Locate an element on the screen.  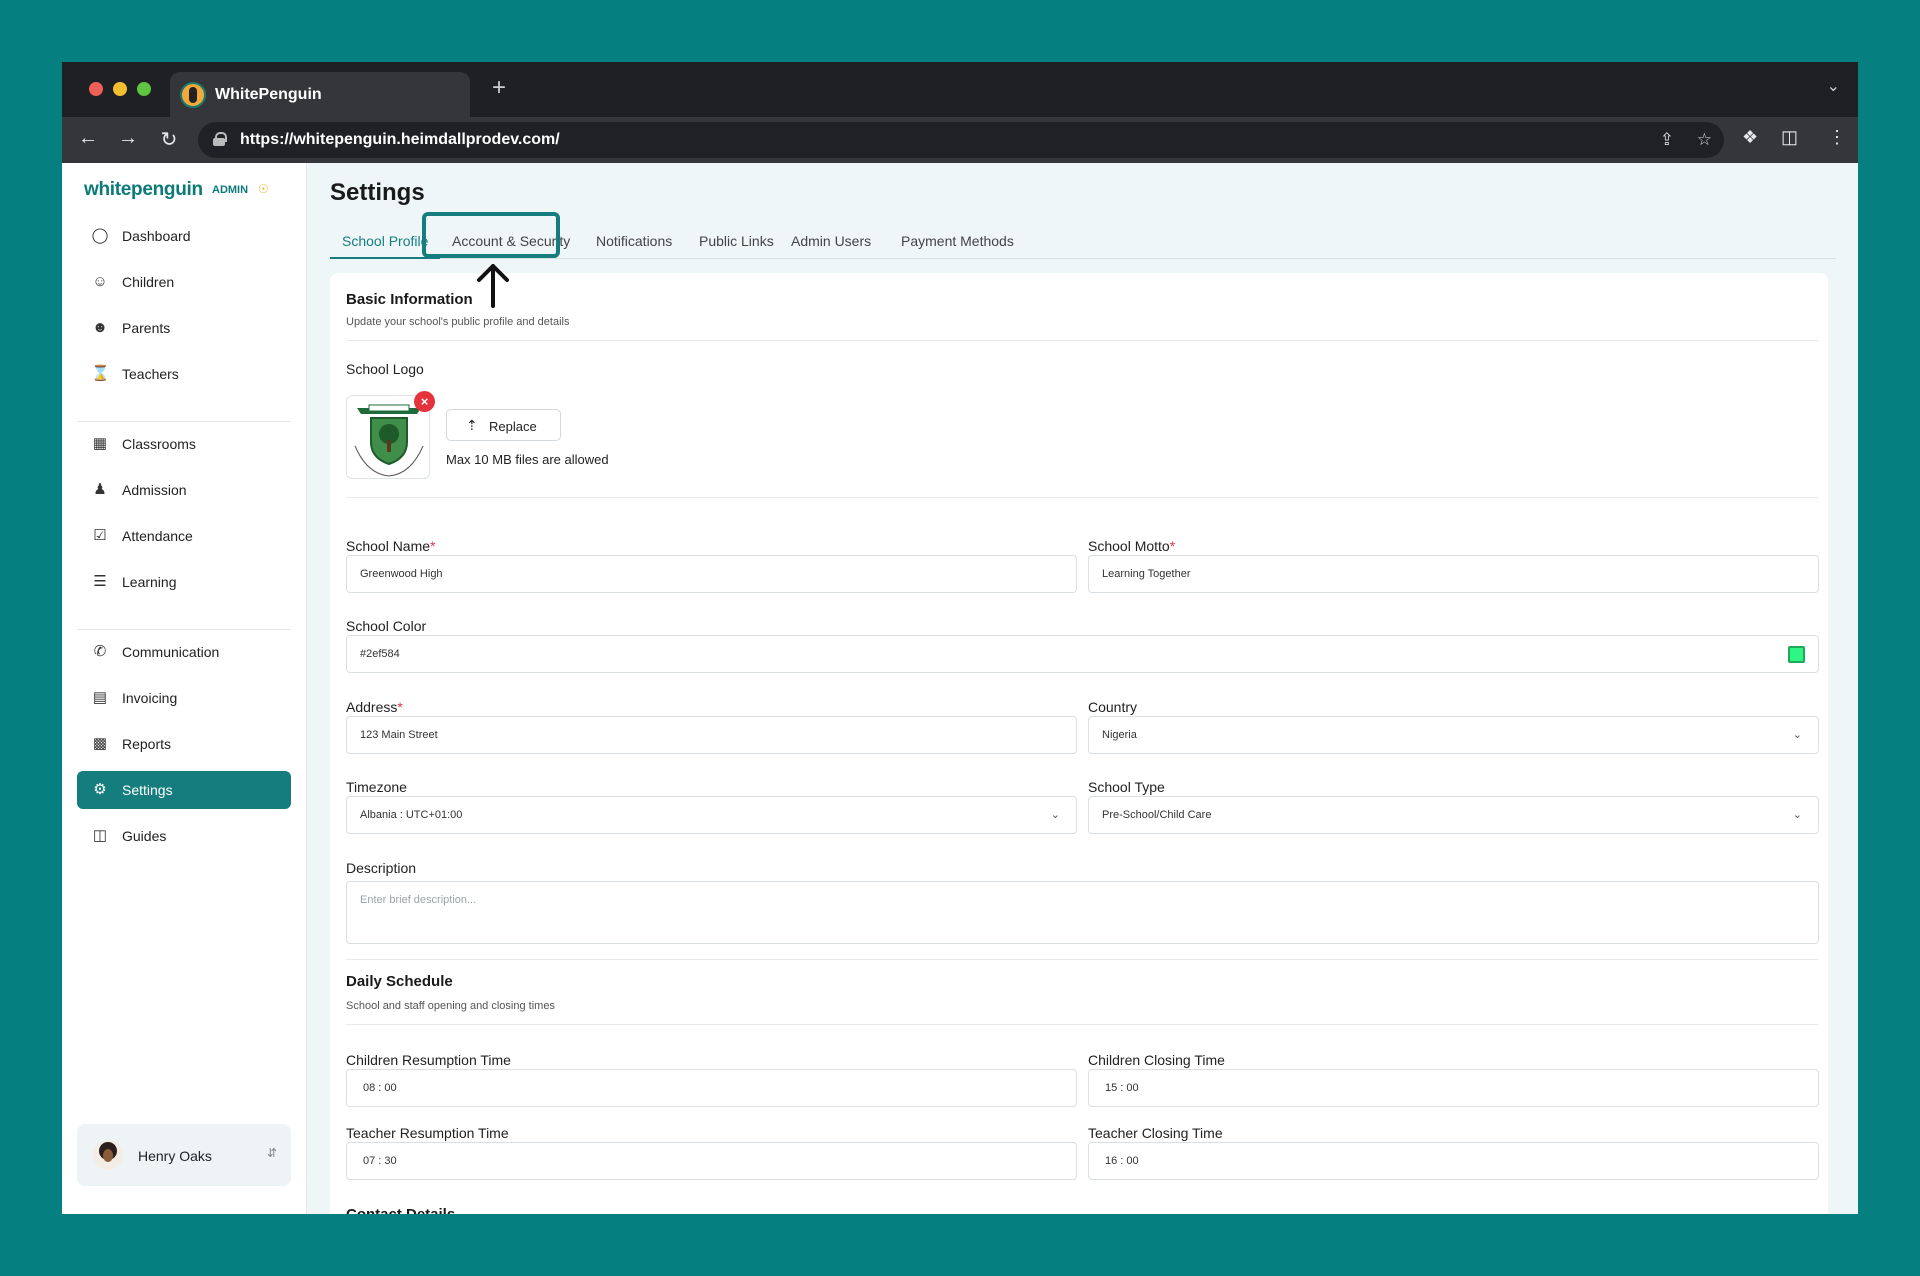
side-panel-icon: ◫ is located at coordinates (1789, 137).